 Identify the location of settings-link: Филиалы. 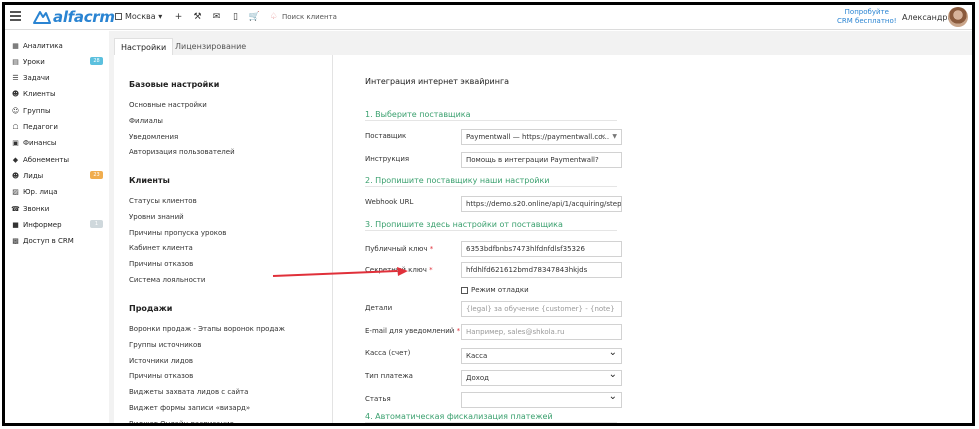
(146, 121).